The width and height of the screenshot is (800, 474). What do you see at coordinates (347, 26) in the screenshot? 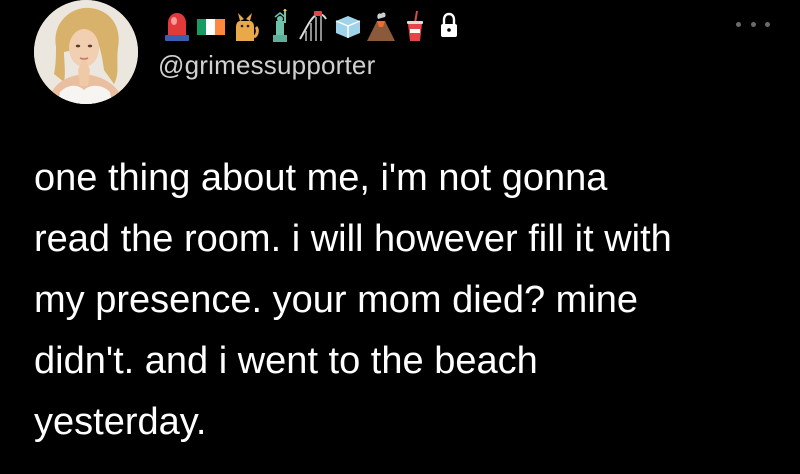
I see `ice-cube-icon` at bounding box center [347, 26].